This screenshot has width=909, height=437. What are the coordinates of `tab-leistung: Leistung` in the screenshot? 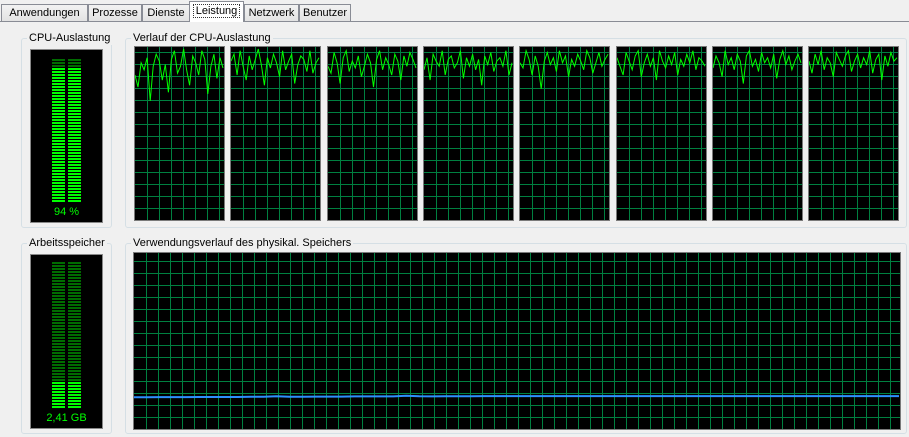 It's located at (216, 11).